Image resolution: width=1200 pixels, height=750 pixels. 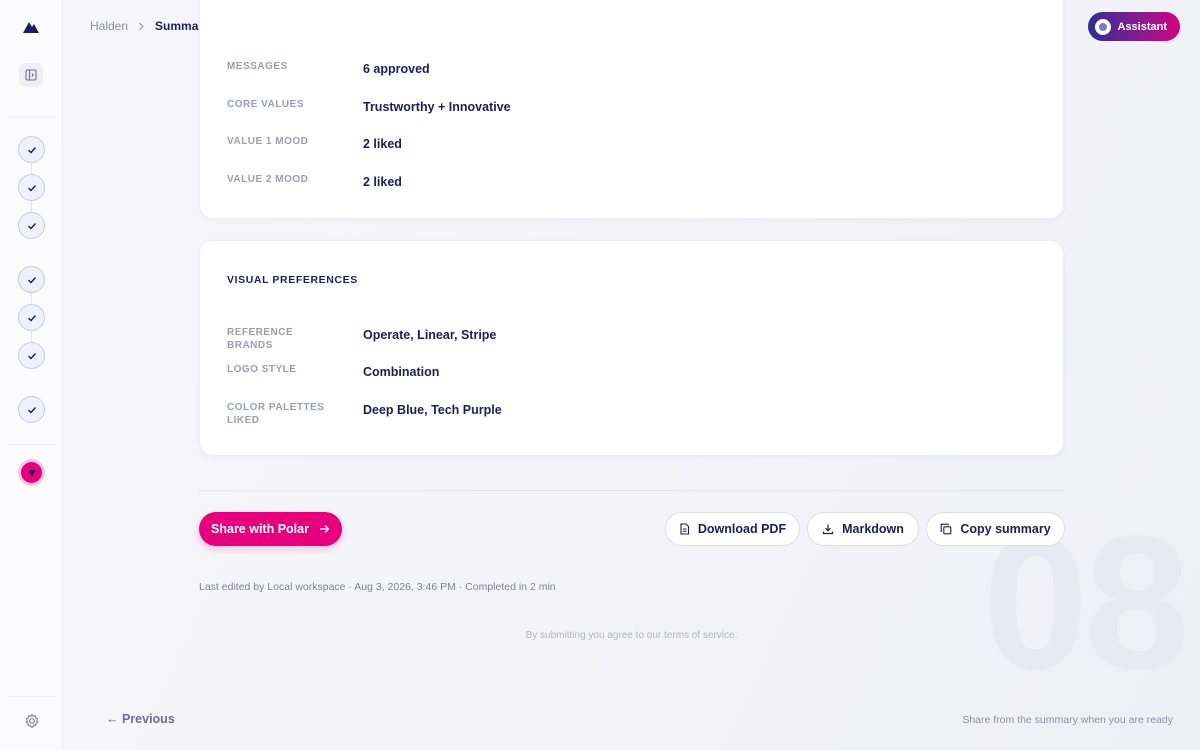 What do you see at coordinates (396, 69) in the screenshot?
I see `row-value: 6 approved` at bounding box center [396, 69].